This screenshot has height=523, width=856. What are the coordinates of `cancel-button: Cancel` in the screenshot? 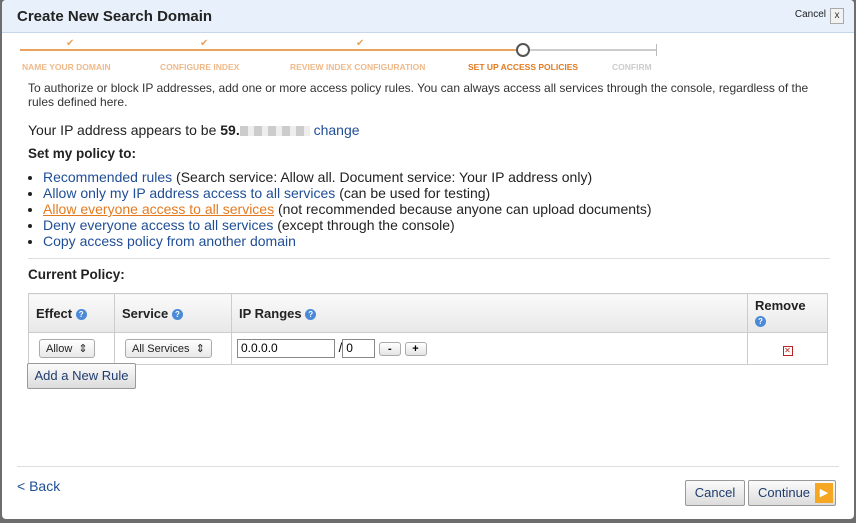 It's located at (715, 493).